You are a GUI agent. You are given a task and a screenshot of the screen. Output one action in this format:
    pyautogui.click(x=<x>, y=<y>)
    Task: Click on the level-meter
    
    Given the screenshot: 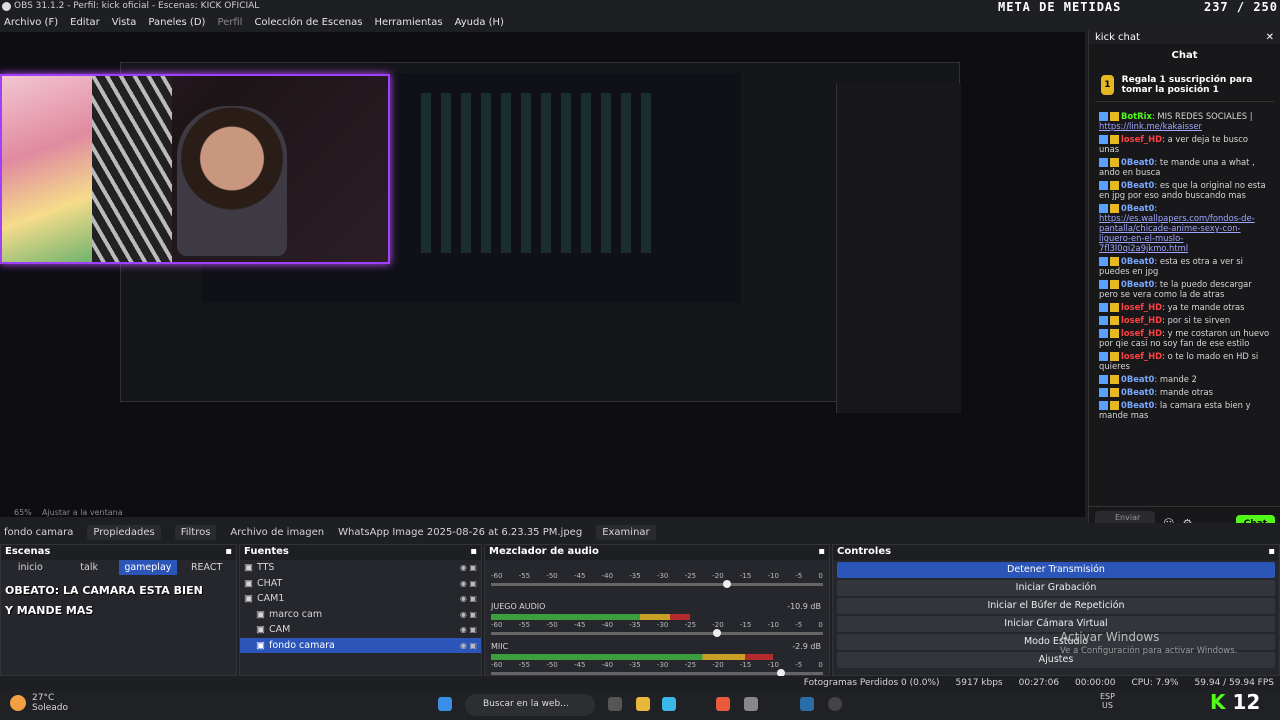 What is the action you would take?
    pyautogui.click(x=632, y=657)
    